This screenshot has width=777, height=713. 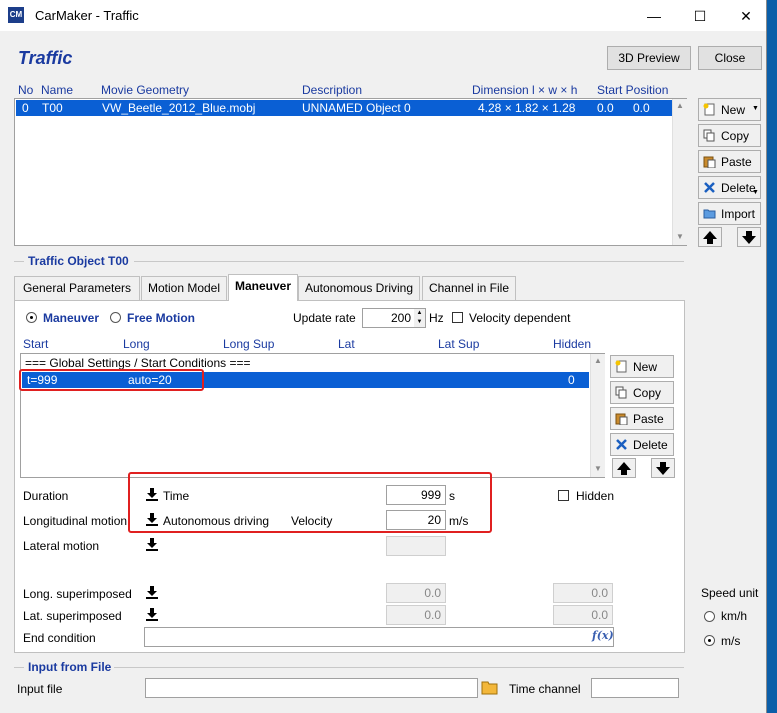 I want to click on maneuver-radio, so click(x=31, y=317).